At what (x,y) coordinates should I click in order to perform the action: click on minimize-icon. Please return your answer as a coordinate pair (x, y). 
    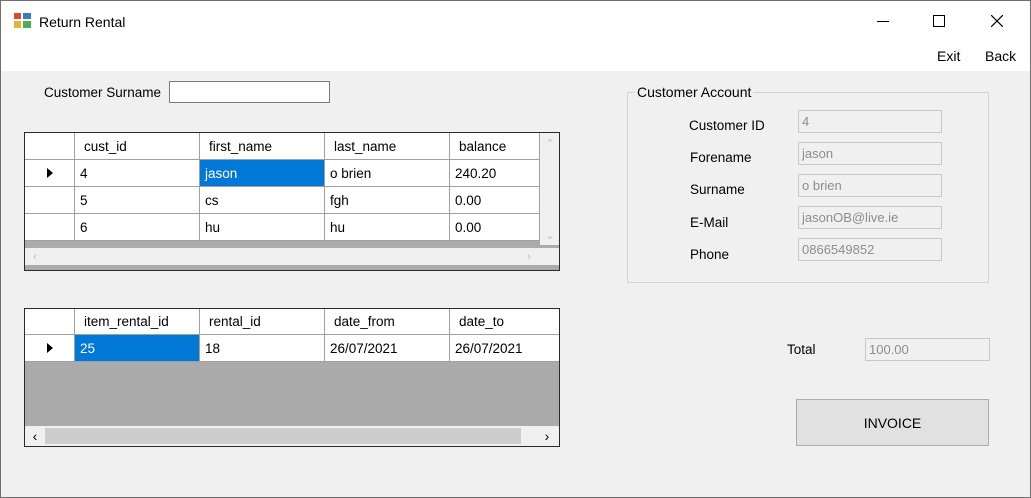
    Looking at the image, I should click on (883, 21).